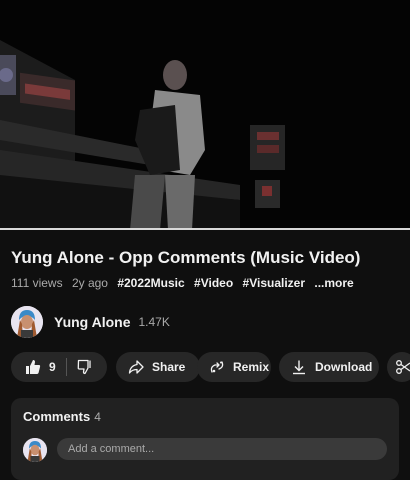 This screenshot has height=480, width=410. I want to click on more-link: ...more, so click(333, 283).